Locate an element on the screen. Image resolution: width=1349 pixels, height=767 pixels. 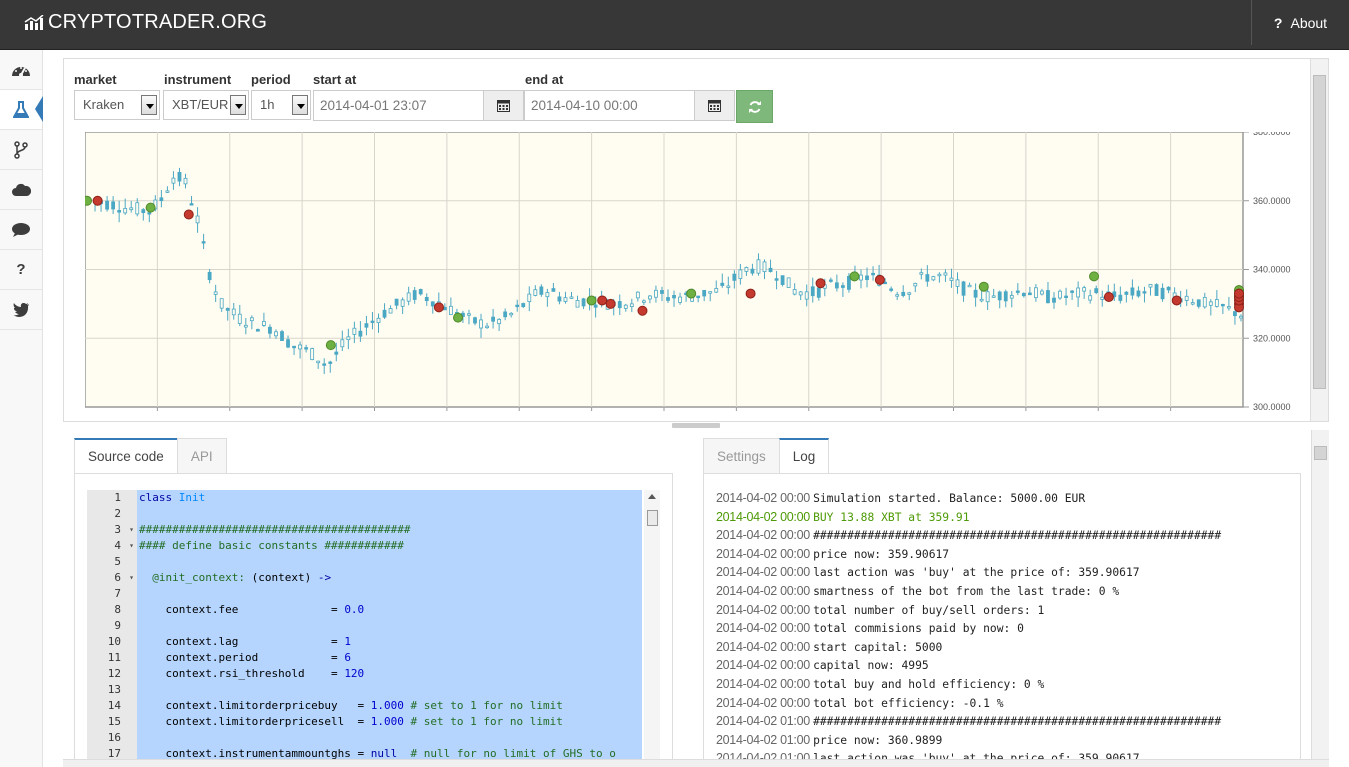
end-calendar-button is located at coordinates (714, 105).